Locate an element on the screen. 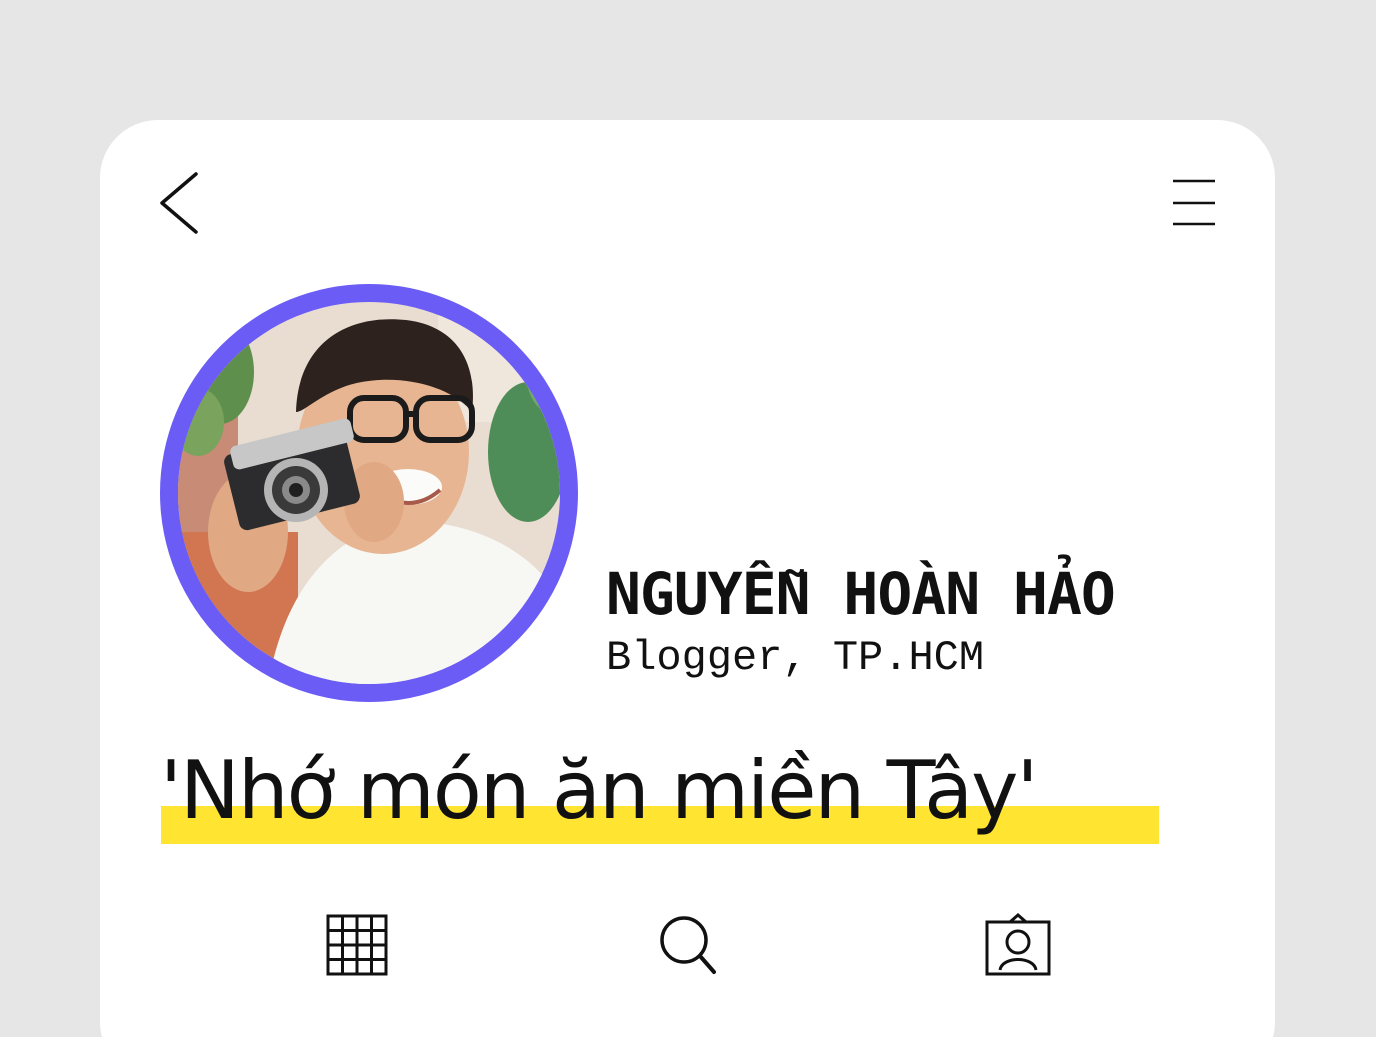 This screenshot has width=1376, height=1037. grid-nav-button is located at coordinates (358, 946).